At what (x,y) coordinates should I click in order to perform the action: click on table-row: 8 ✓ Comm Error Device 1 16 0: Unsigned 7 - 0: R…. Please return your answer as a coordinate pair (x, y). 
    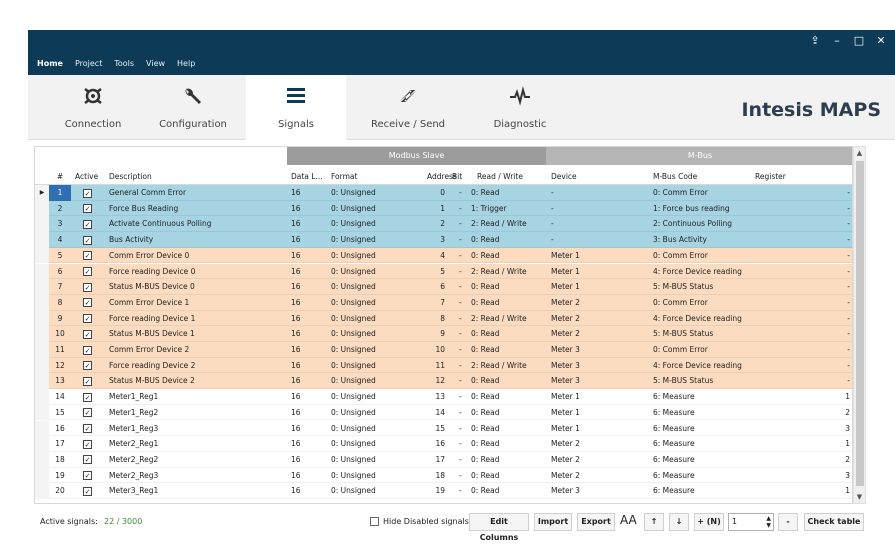
    Looking at the image, I should click on (443, 302).